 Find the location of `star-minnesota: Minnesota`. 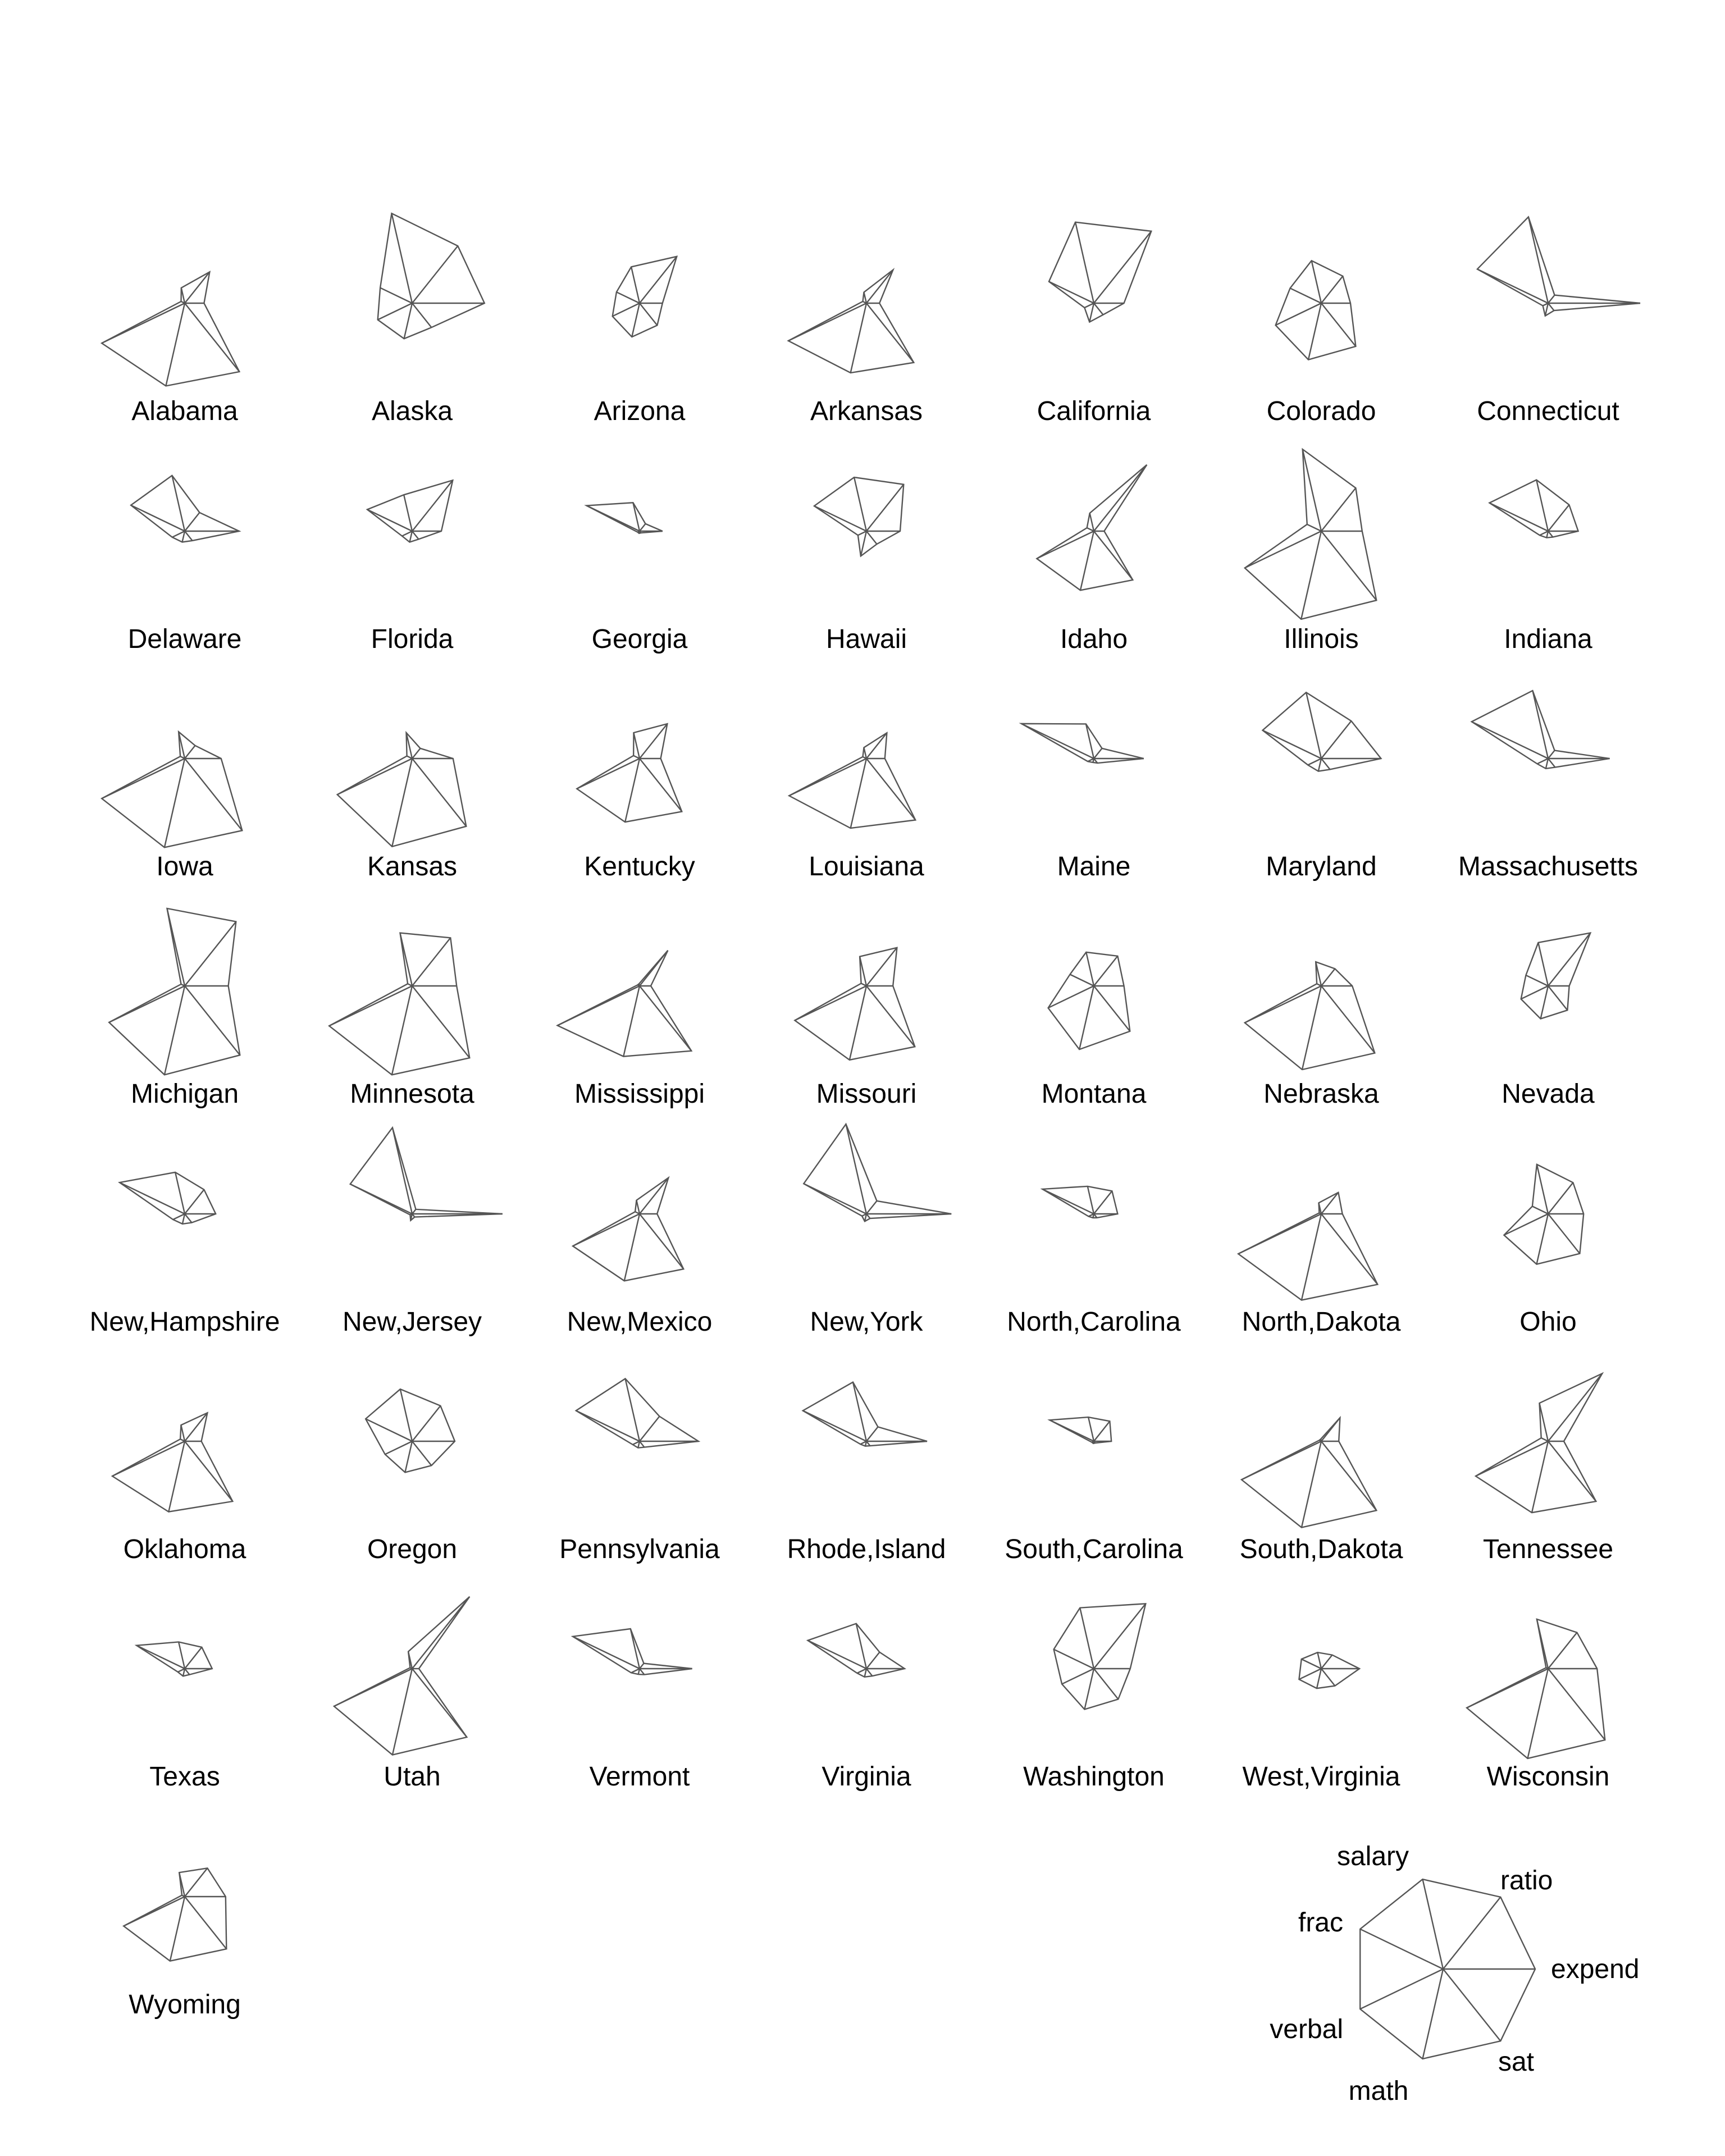

star-minnesota: Minnesota is located at coordinates (401, 1020).